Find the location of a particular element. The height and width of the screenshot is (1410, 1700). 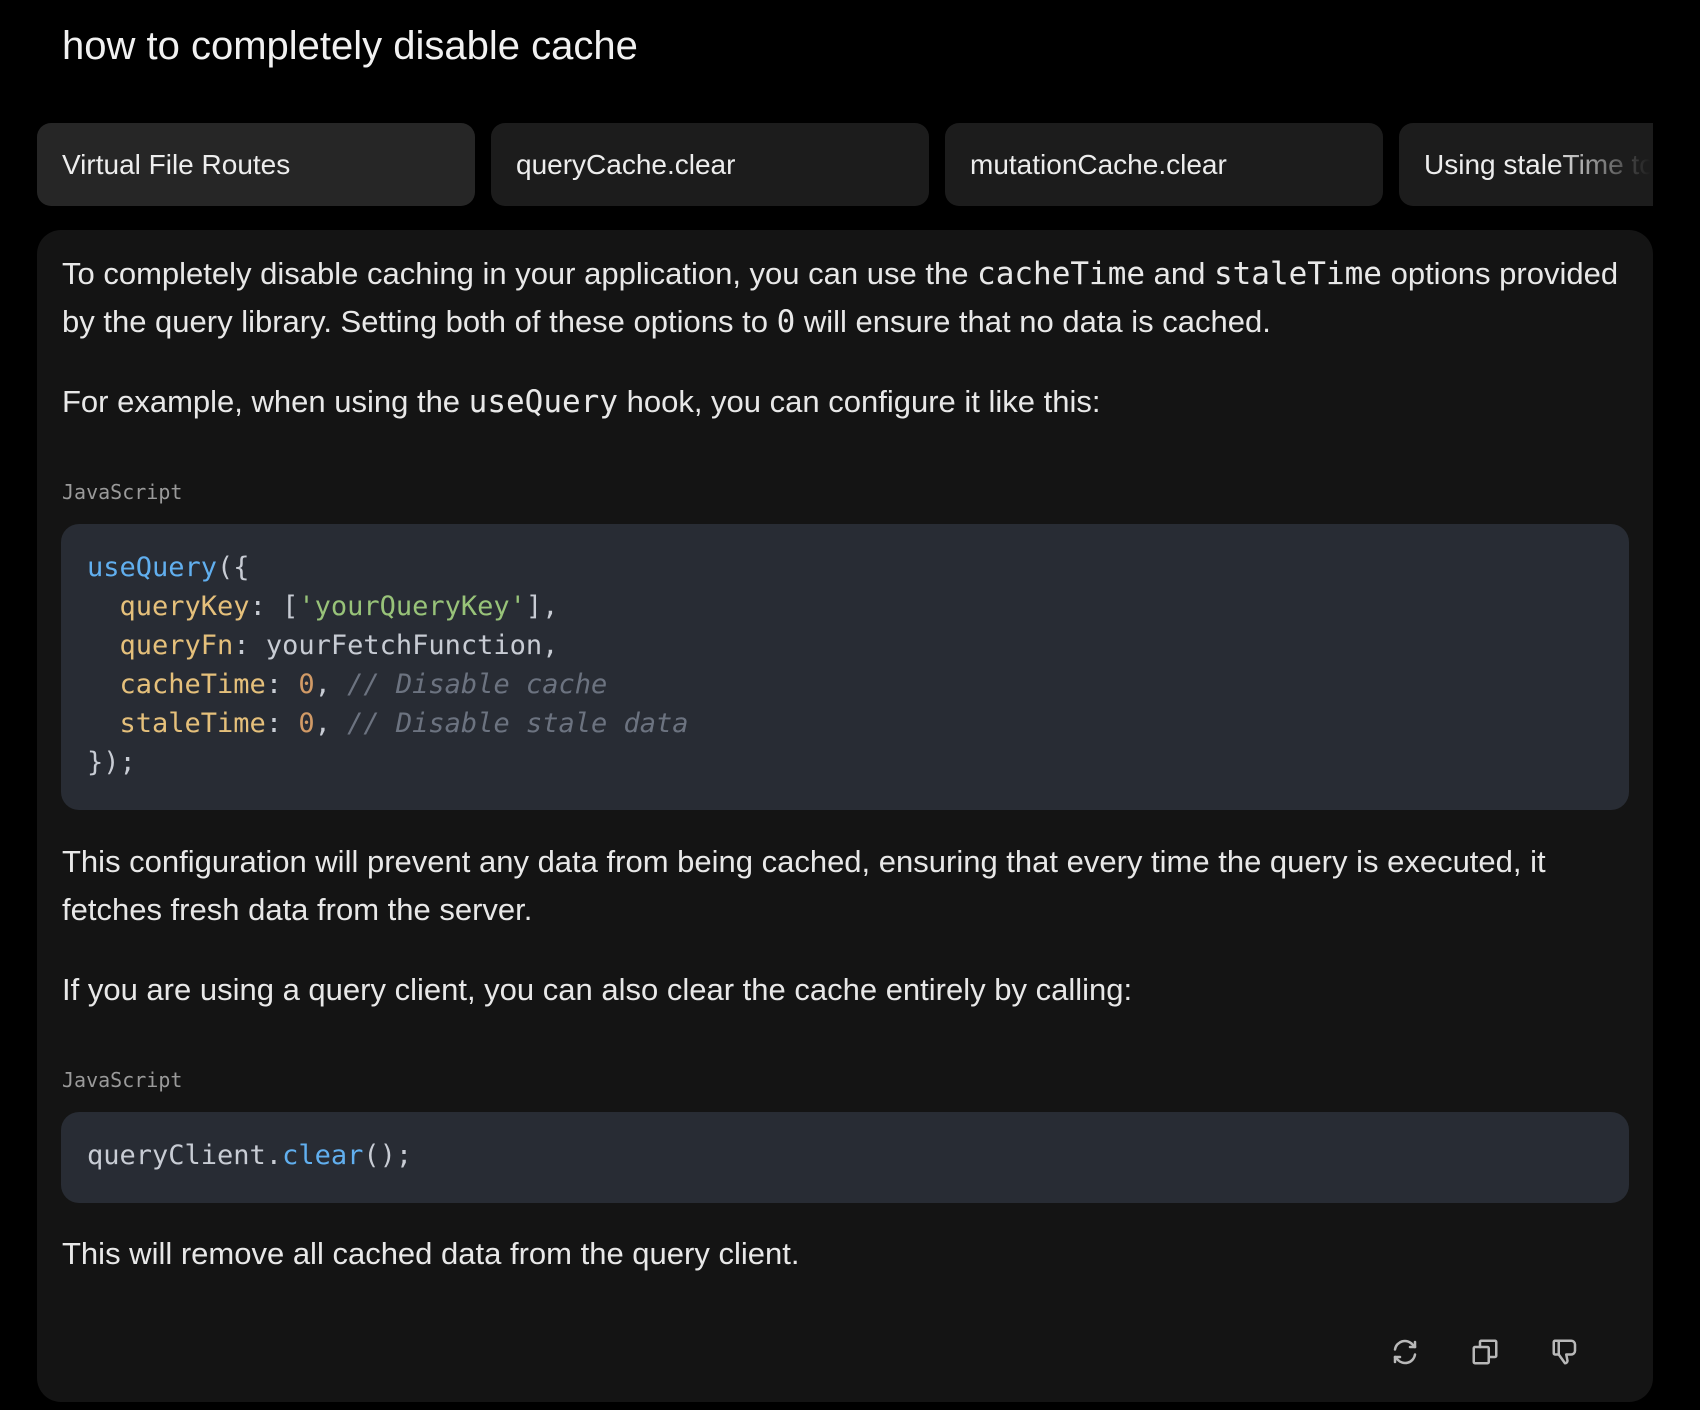

answer-actions is located at coordinates (1485, 1352).